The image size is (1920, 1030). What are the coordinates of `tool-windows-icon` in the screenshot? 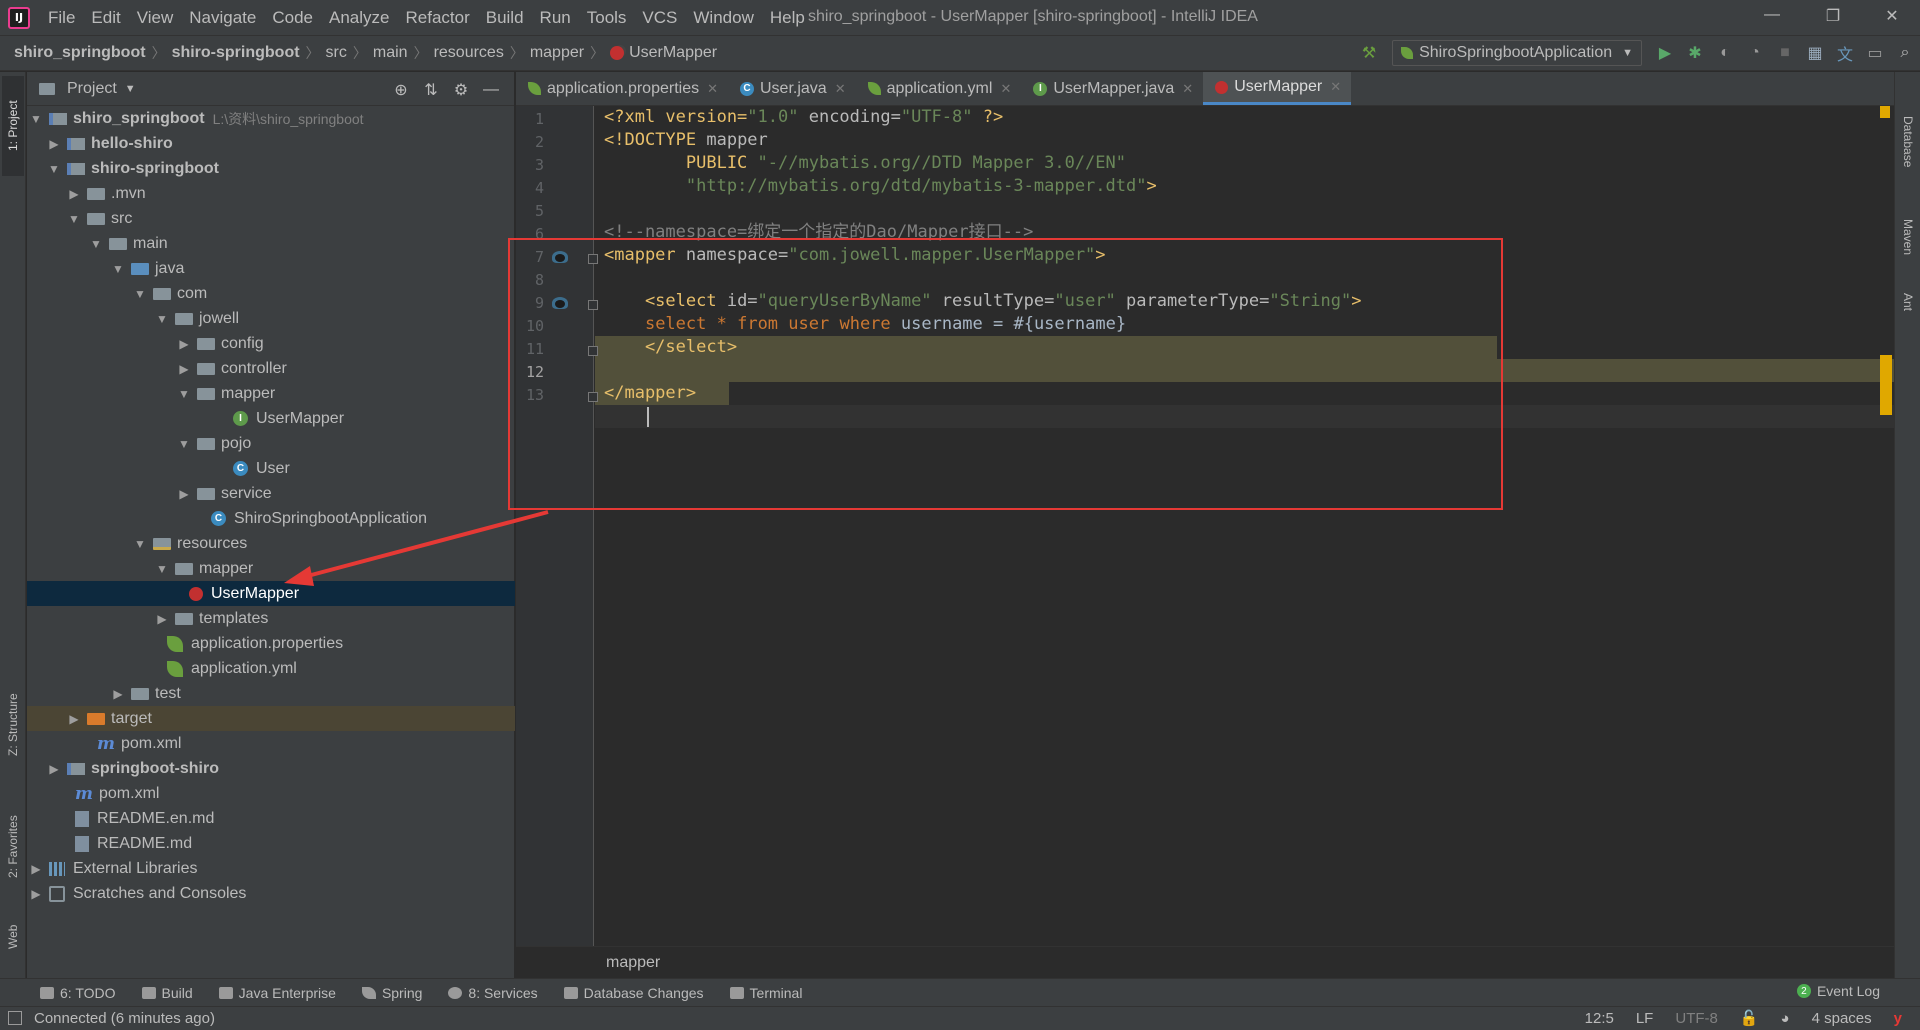 It's located at (15, 1018).